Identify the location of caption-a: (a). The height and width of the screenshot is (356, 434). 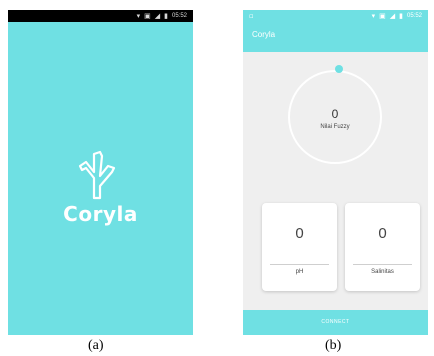
(96, 345).